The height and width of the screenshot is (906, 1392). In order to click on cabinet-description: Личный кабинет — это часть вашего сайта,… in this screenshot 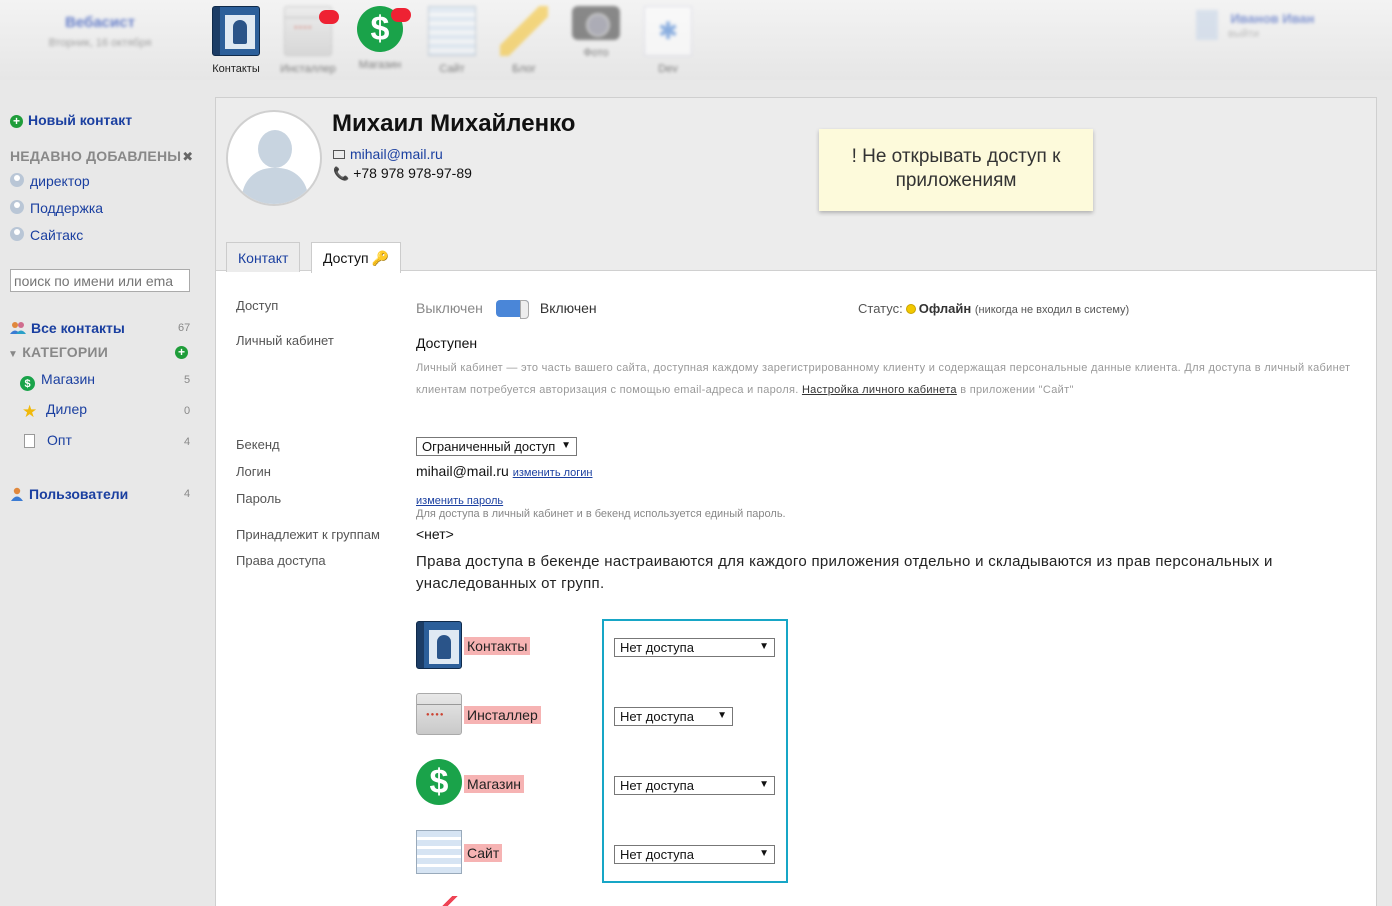, I will do `click(886, 379)`.